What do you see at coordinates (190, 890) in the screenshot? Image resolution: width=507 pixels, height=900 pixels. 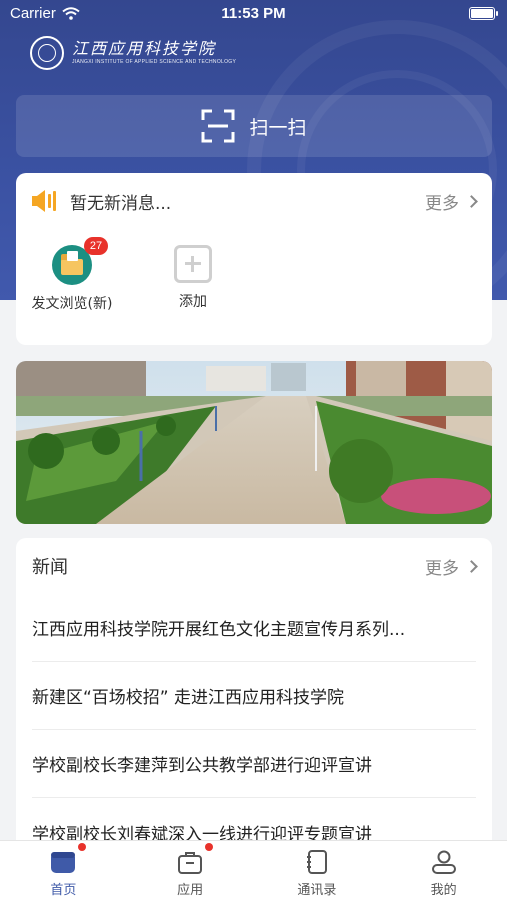 I see `tab-label: 应用` at bounding box center [190, 890].